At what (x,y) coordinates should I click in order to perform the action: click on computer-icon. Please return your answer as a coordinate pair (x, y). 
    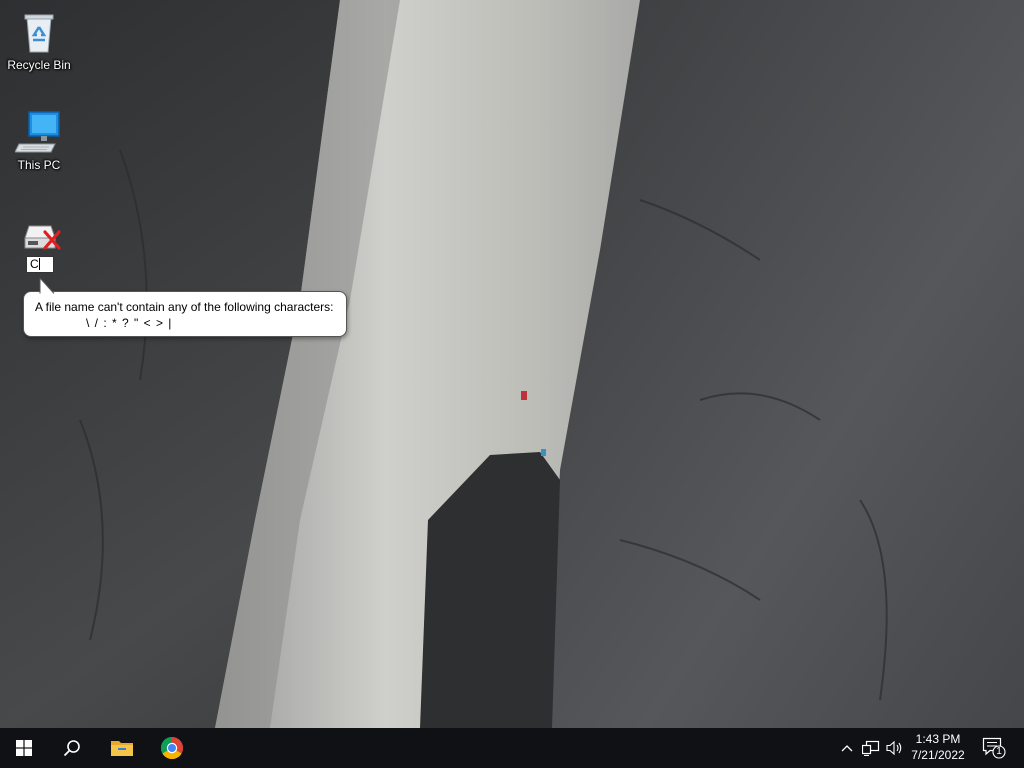
    Looking at the image, I should click on (38, 132).